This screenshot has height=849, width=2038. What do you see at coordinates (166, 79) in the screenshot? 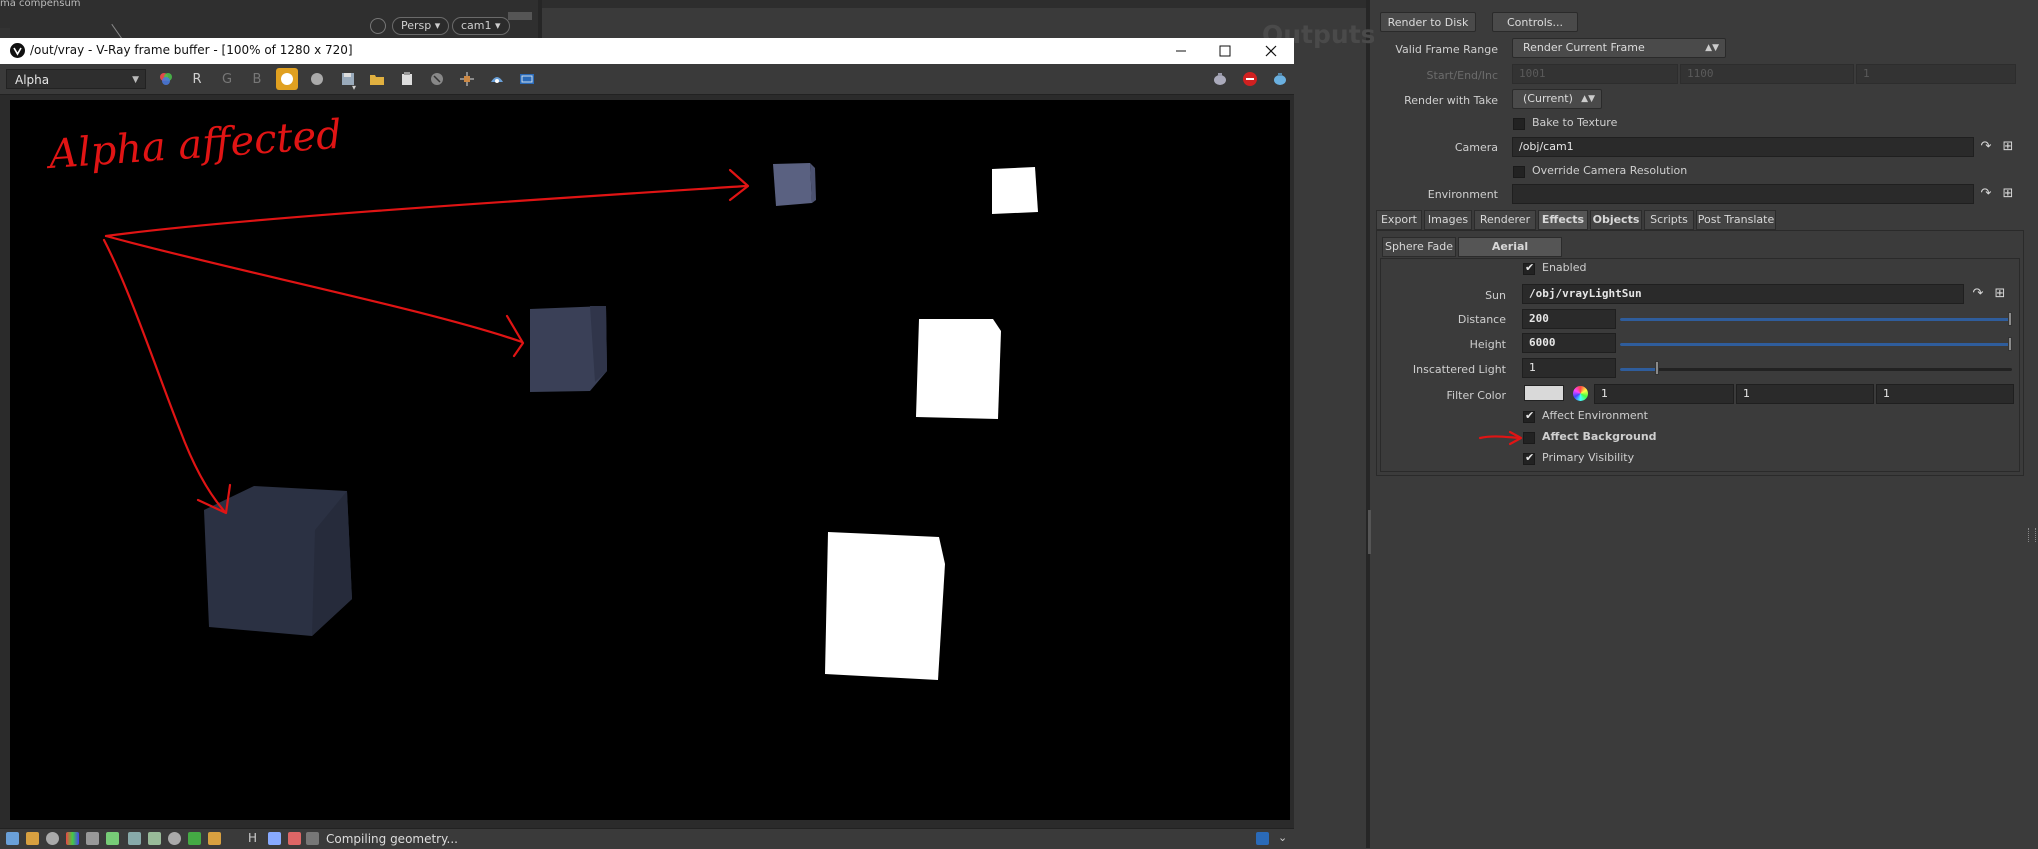
I see `color-channels-icon` at bounding box center [166, 79].